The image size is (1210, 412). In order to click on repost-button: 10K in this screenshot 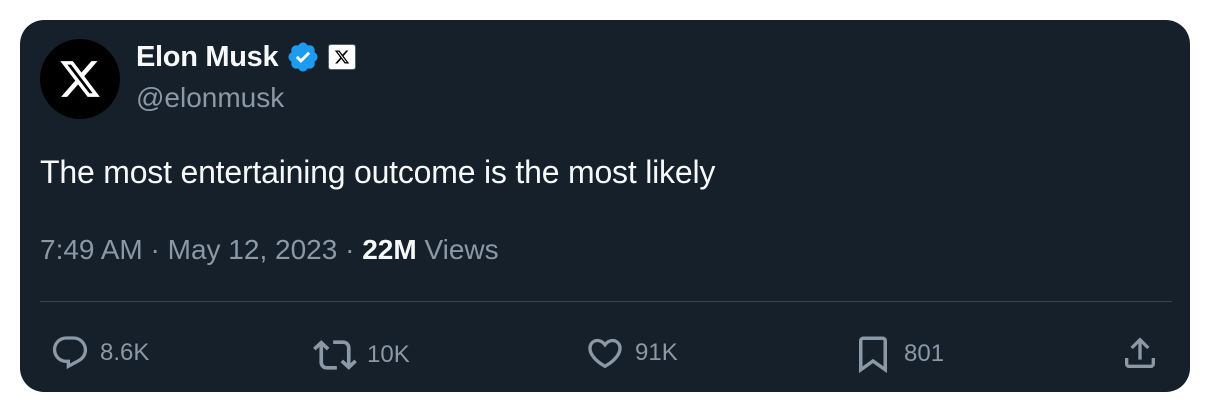, I will do `click(361, 355)`.